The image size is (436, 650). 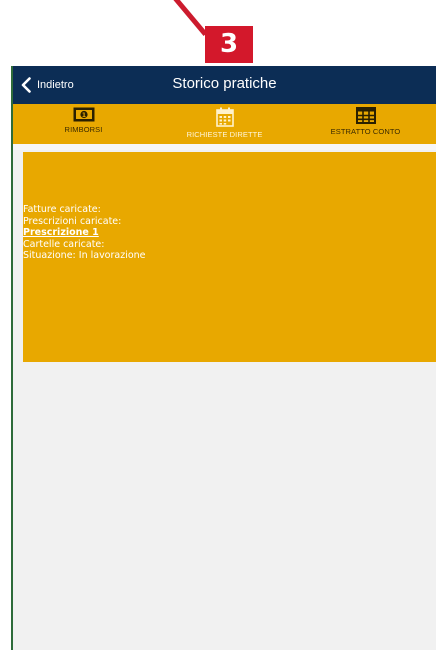 What do you see at coordinates (186, 18) in the screenshot?
I see `callout-pointer` at bounding box center [186, 18].